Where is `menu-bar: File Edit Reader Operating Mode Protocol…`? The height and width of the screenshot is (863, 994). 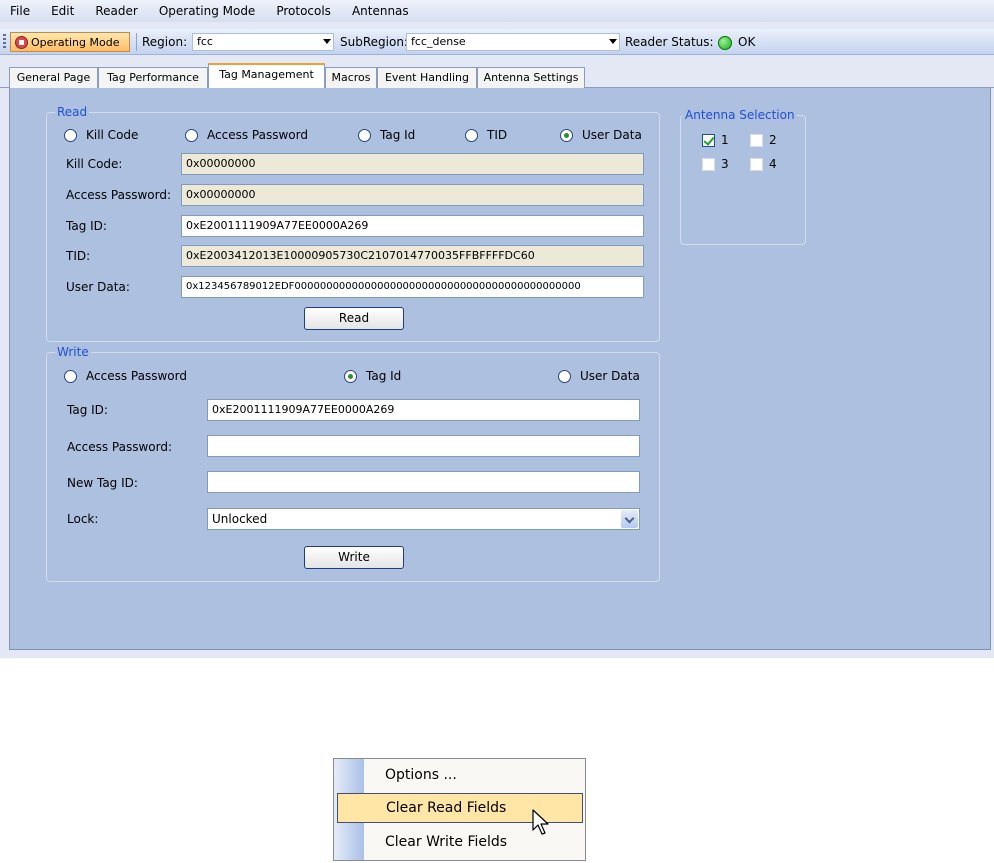
menu-bar: File Edit Reader Operating Mode Protocol… is located at coordinates (497, 11).